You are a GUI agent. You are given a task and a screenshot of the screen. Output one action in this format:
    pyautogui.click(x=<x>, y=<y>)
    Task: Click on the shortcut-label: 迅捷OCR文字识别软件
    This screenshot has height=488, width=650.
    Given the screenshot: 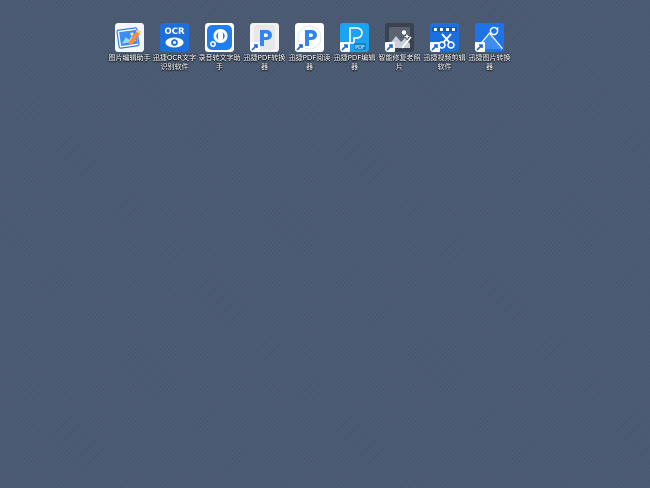 What is the action you would take?
    pyautogui.click(x=174, y=62)
    